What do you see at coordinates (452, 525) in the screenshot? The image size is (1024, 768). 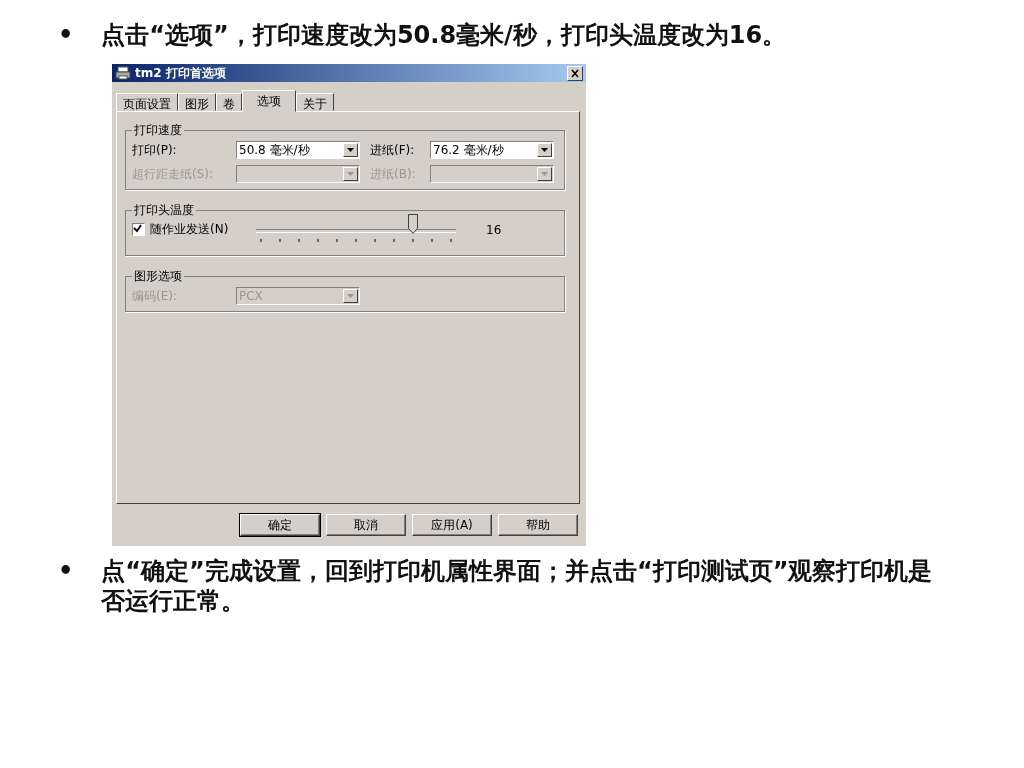 I see `dialog-button: 应用(A)` at bounding box center [452, 525].